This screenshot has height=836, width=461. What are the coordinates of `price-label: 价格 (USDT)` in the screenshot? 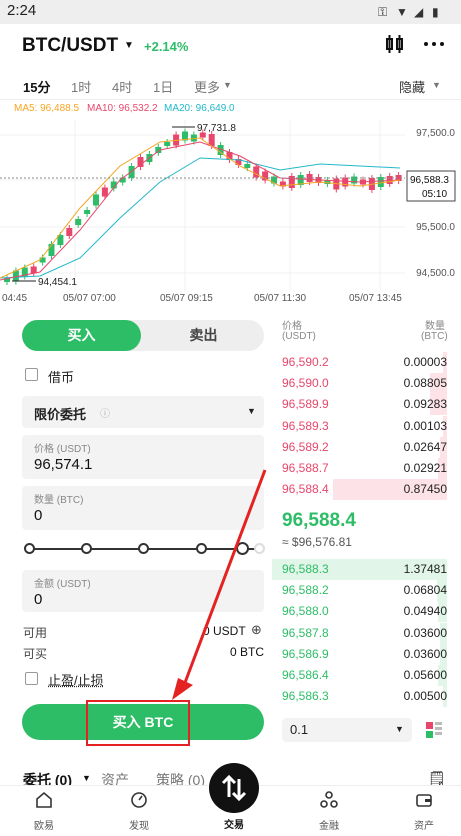 It's located at (62, 449).